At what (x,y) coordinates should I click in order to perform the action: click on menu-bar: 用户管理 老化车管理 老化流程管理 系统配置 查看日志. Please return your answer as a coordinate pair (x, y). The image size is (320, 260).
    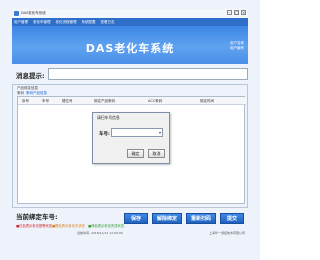
    Looking at the image, I should click on (130, 22).